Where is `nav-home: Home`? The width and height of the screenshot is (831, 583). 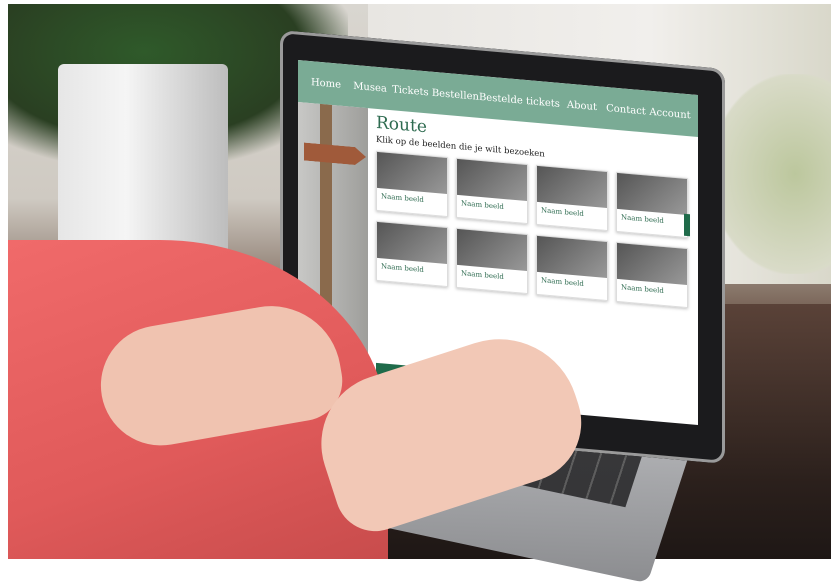 nav-home: Home is located at coordinates (326, 83).